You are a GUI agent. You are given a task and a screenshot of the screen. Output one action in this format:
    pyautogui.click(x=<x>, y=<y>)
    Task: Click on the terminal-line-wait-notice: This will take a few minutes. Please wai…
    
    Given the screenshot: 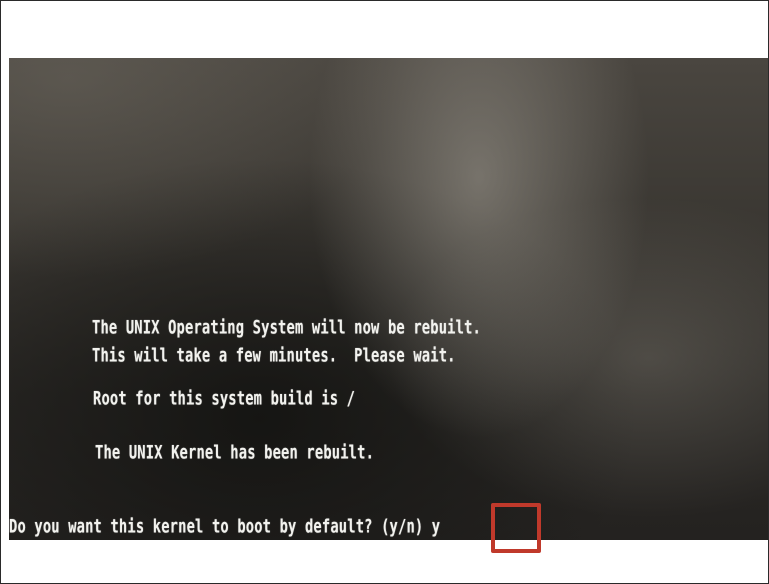 What is the action you would take?
    pyautogui.click(x=274, y=355)
    